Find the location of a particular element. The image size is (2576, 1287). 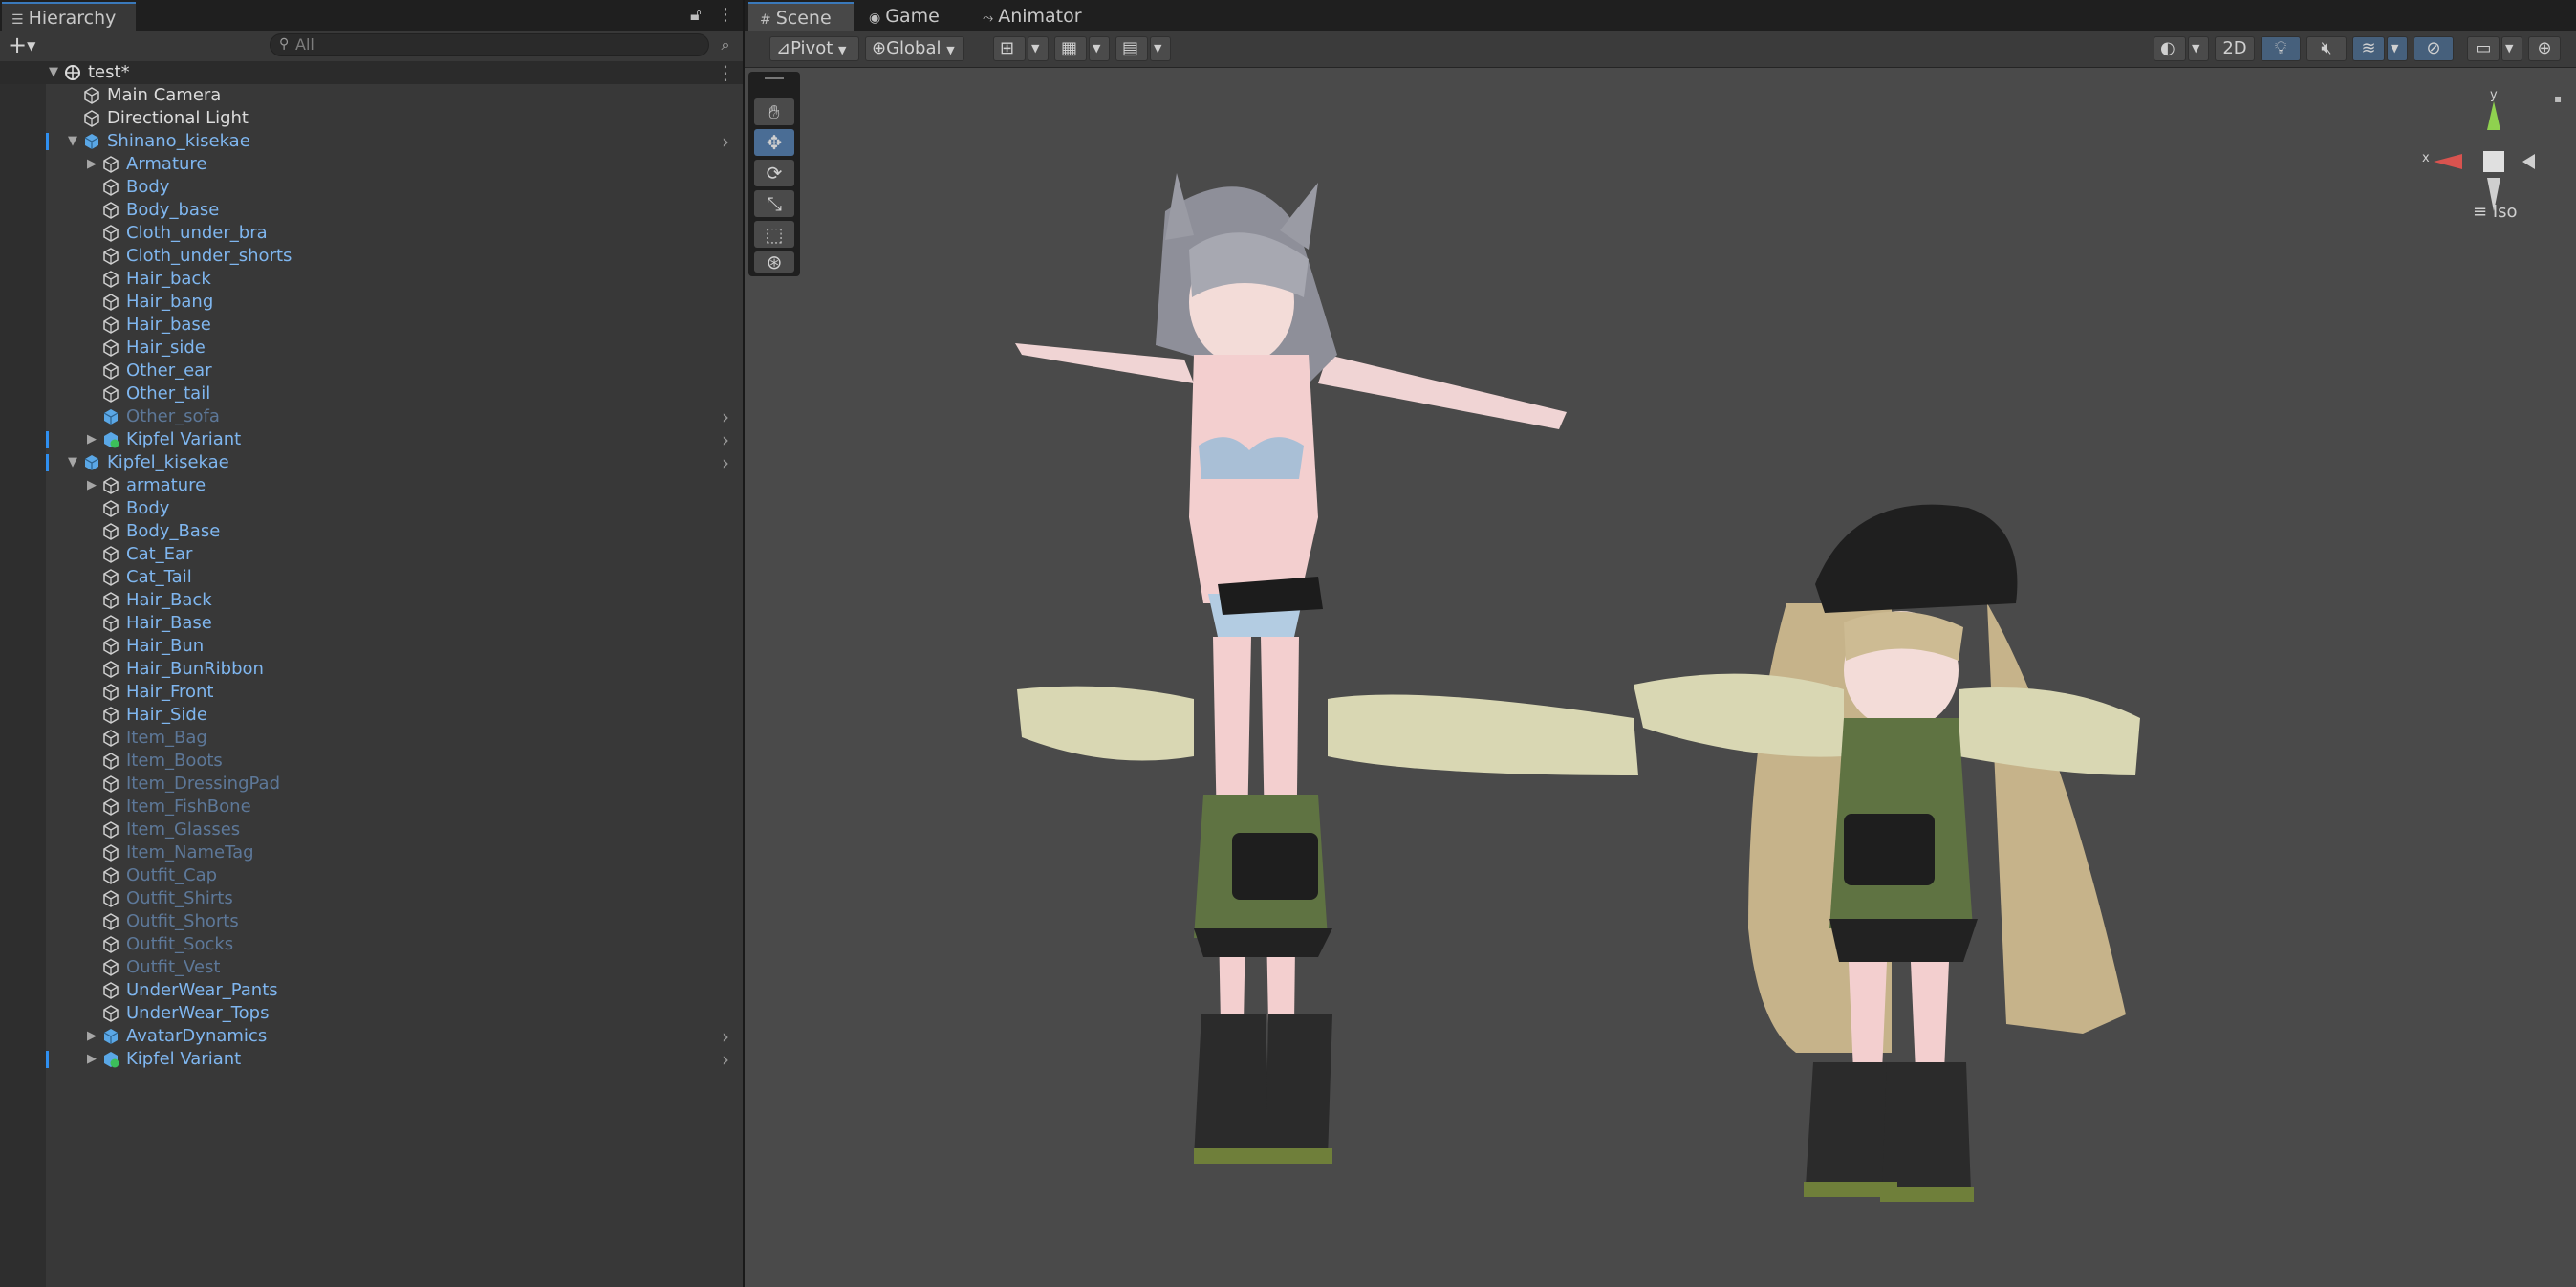

hierarchy-row: UnderWear_Tops is located at coordinates (371, 1014).